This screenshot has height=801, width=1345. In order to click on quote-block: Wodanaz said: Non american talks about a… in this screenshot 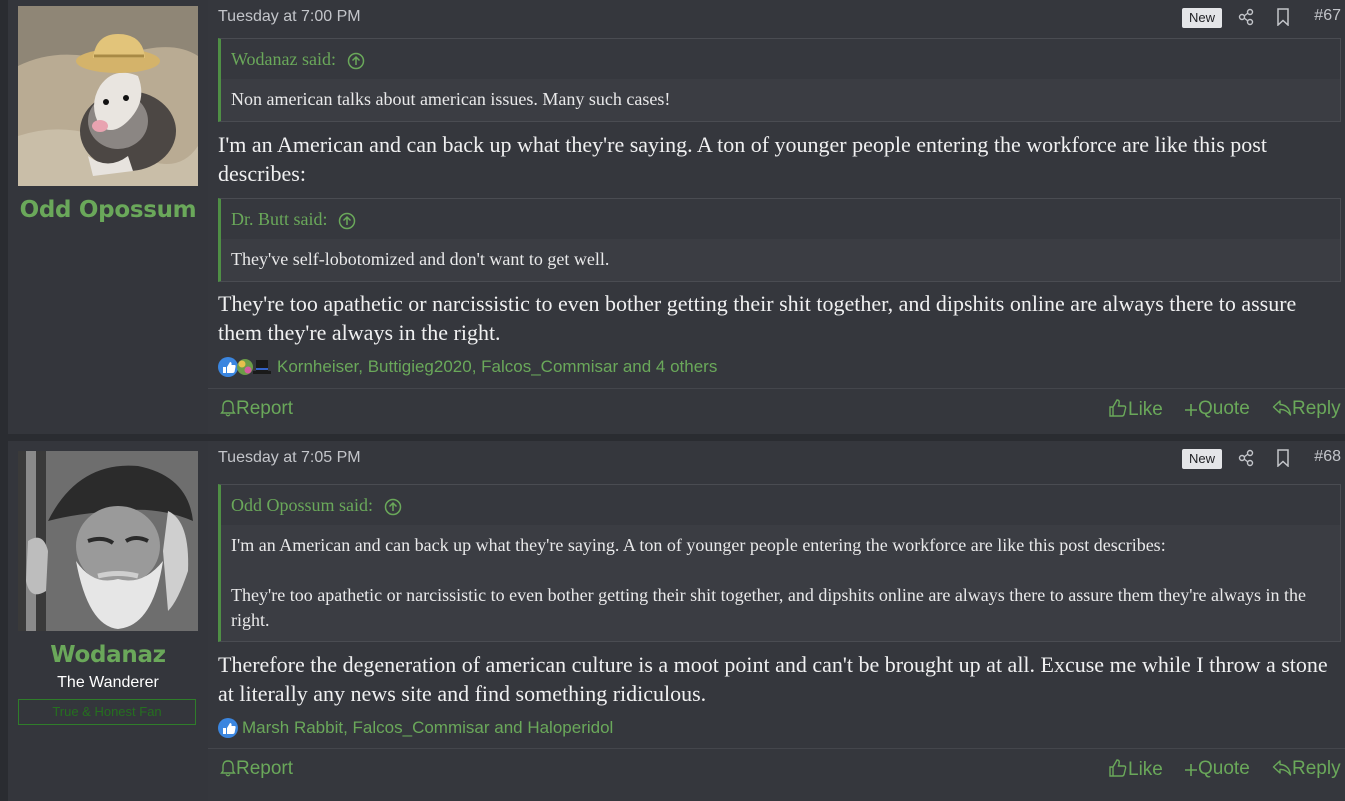, I will do `click(779, 80)`.